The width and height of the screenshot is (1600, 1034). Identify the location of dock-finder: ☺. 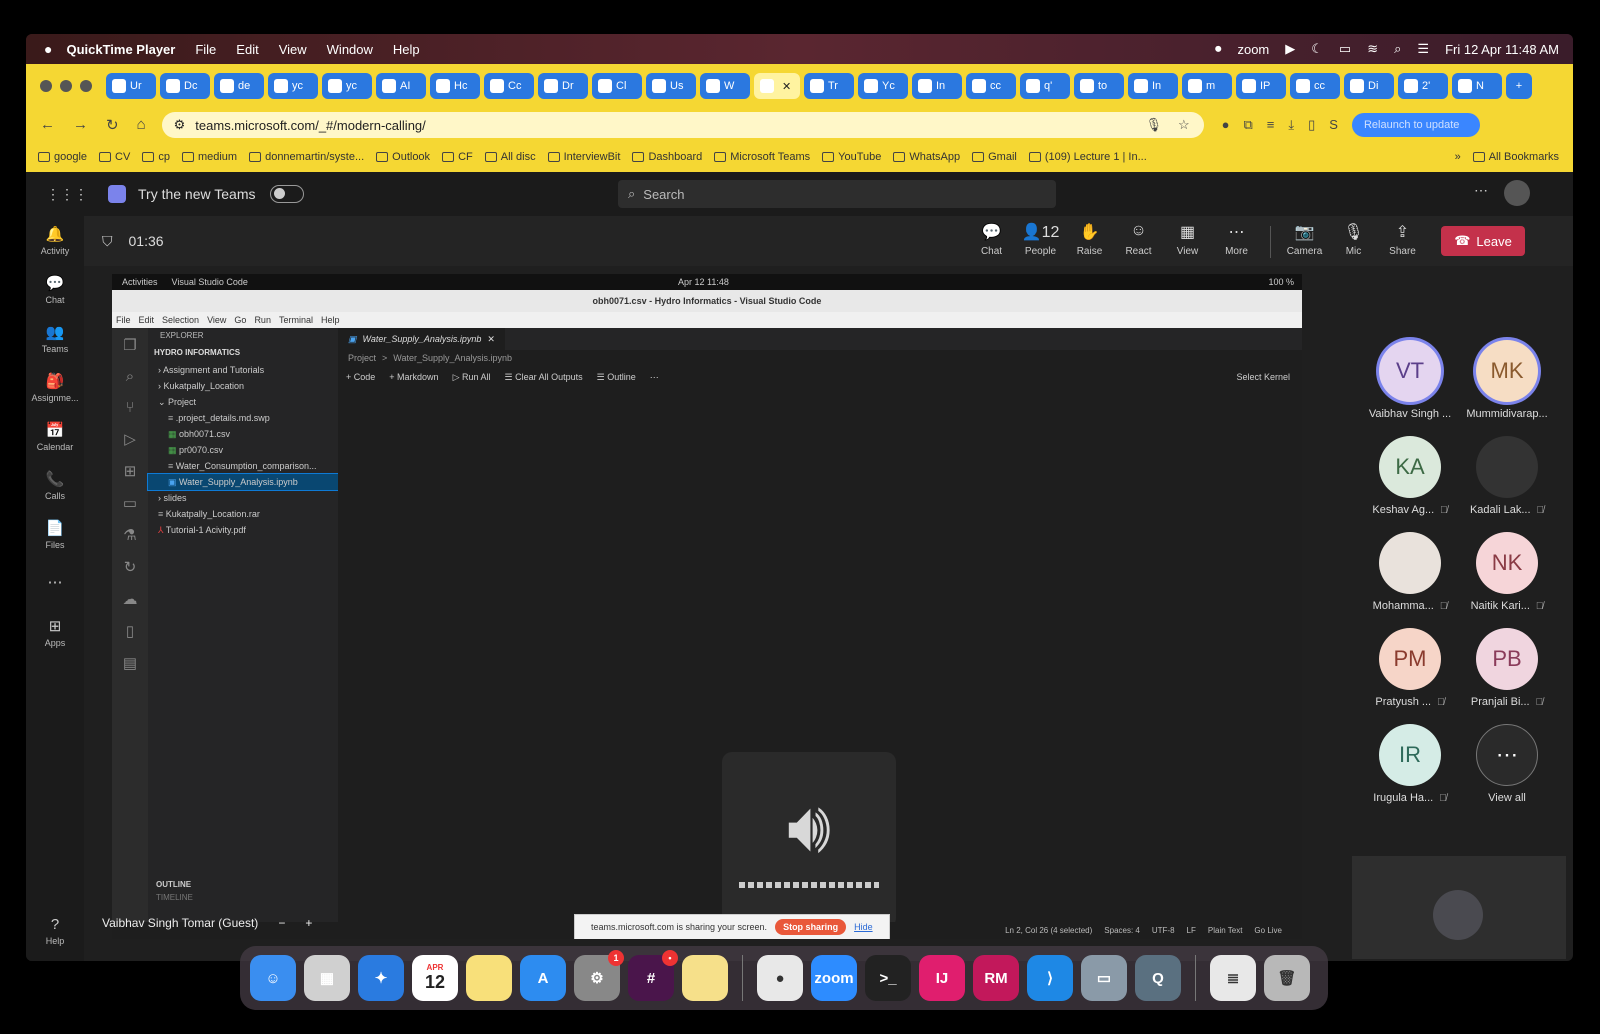
(273, 978).